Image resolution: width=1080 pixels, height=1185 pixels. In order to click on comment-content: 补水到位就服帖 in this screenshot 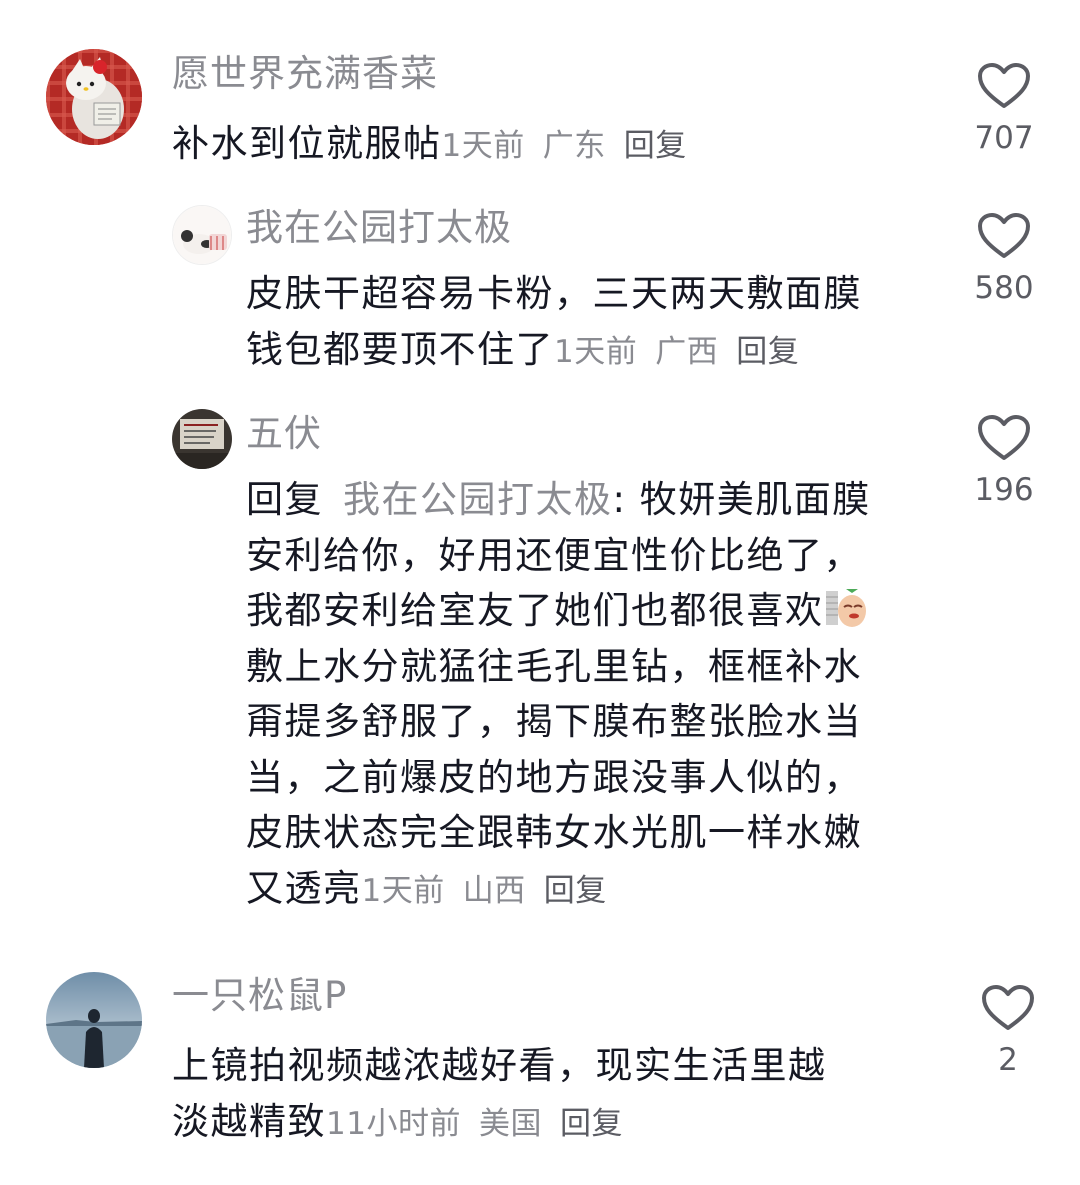, I will do `click(307, 143)`.